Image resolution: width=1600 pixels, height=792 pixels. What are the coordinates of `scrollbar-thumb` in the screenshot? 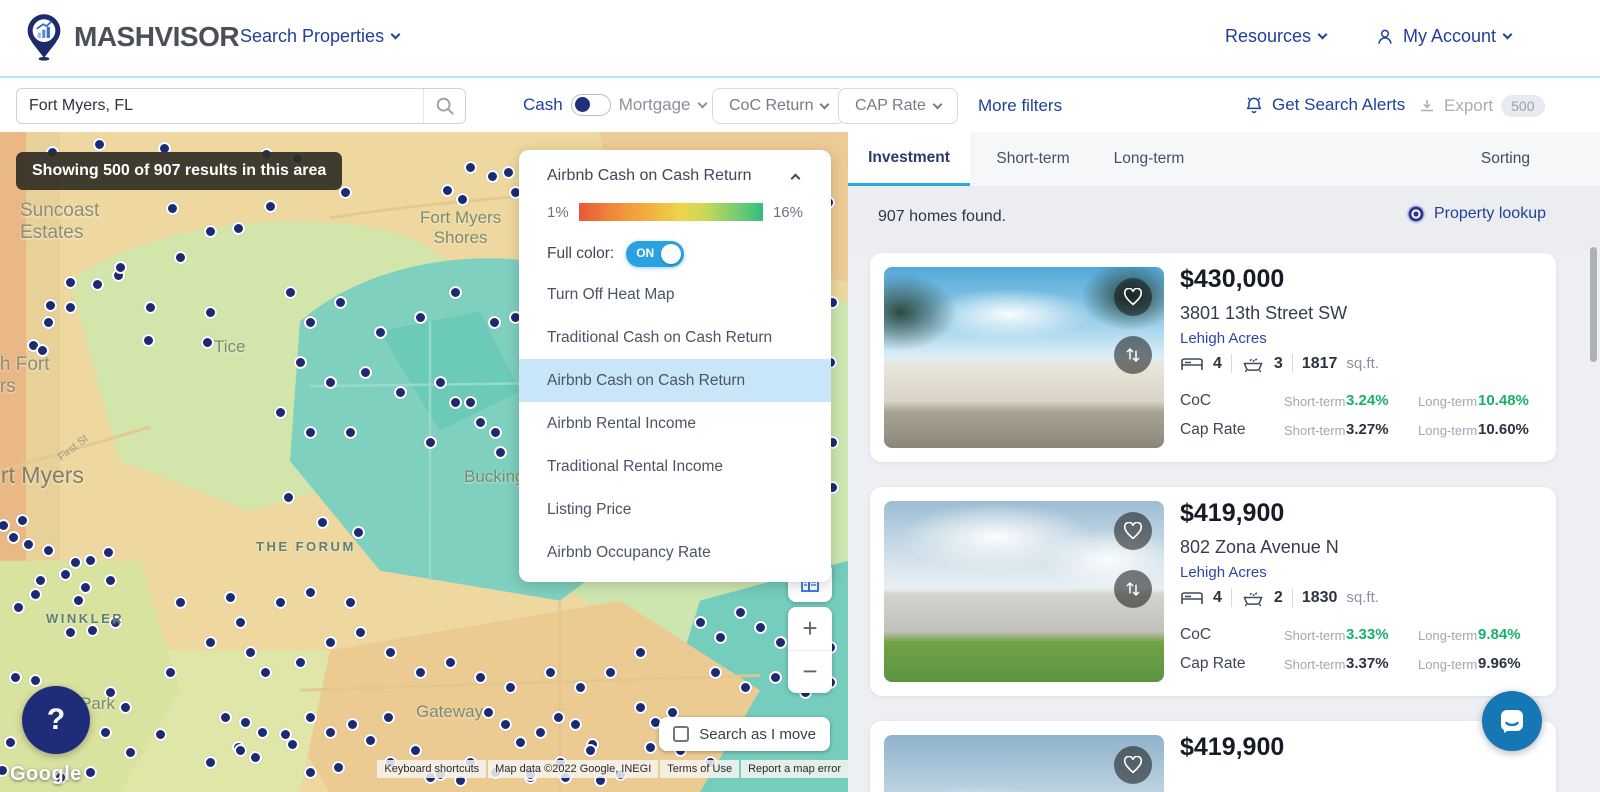 It's located at (1593, 304).